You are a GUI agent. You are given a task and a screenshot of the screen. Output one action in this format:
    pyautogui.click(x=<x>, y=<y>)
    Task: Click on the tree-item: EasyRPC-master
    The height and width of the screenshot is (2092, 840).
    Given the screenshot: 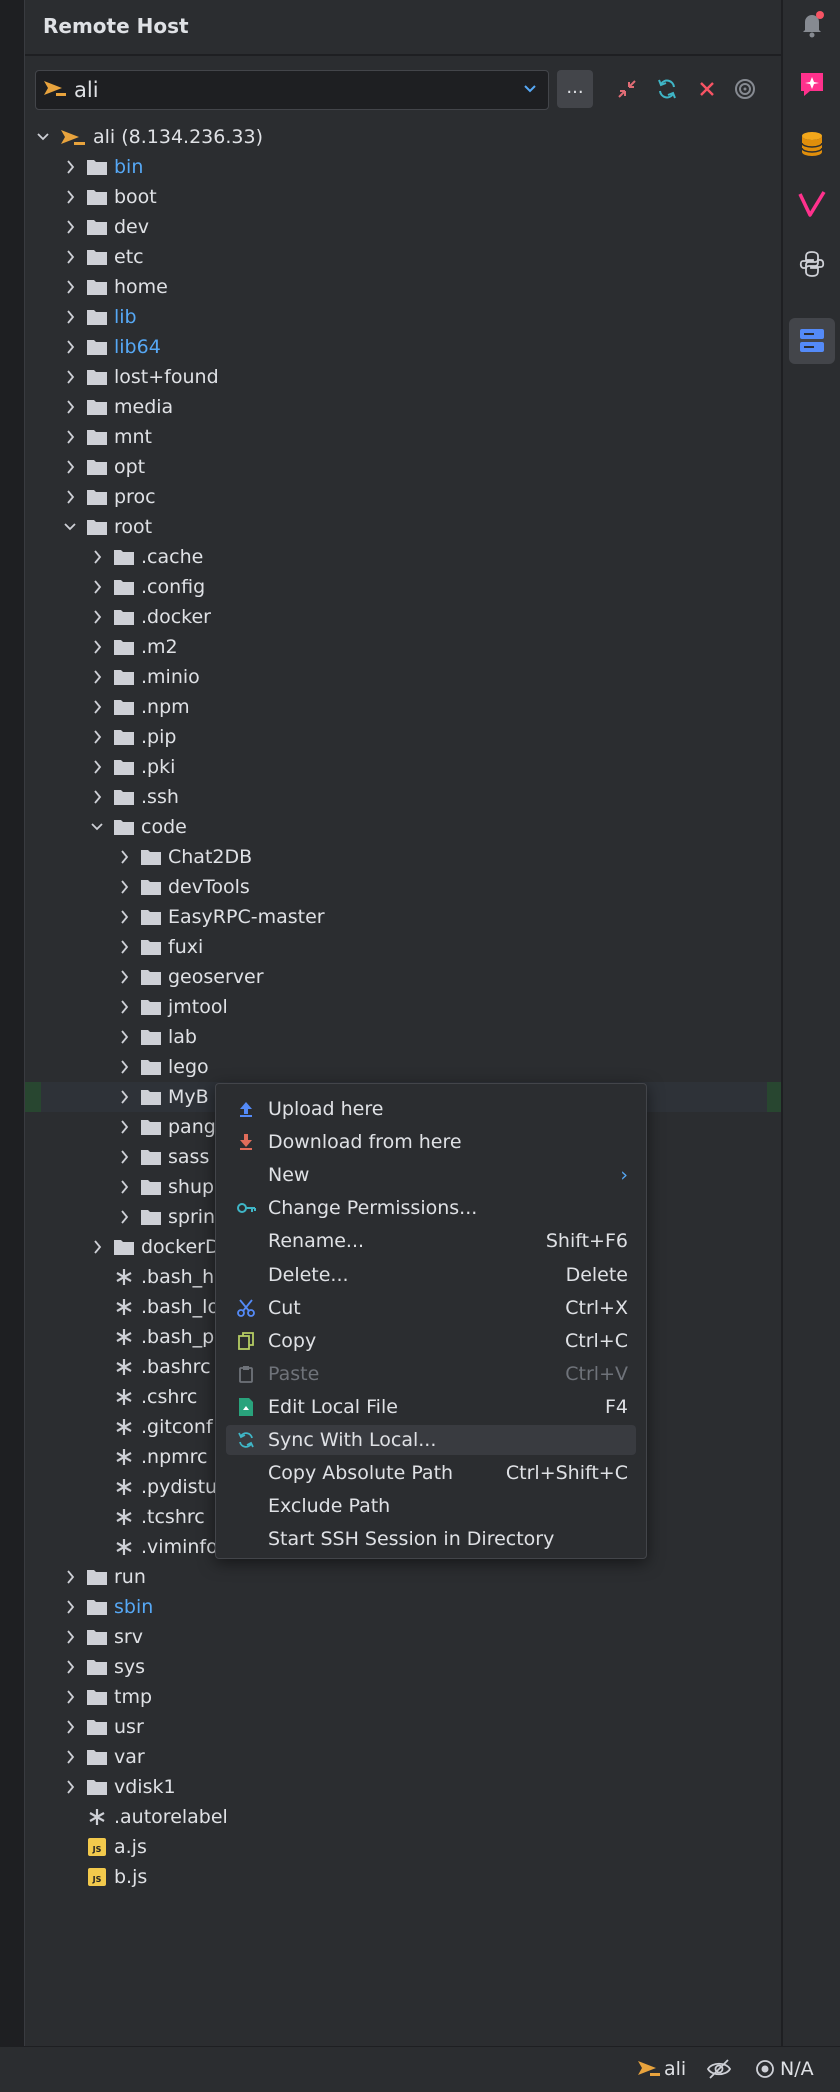 What is the action you would take?
    pyautogui.click(x=403, y=917)
    